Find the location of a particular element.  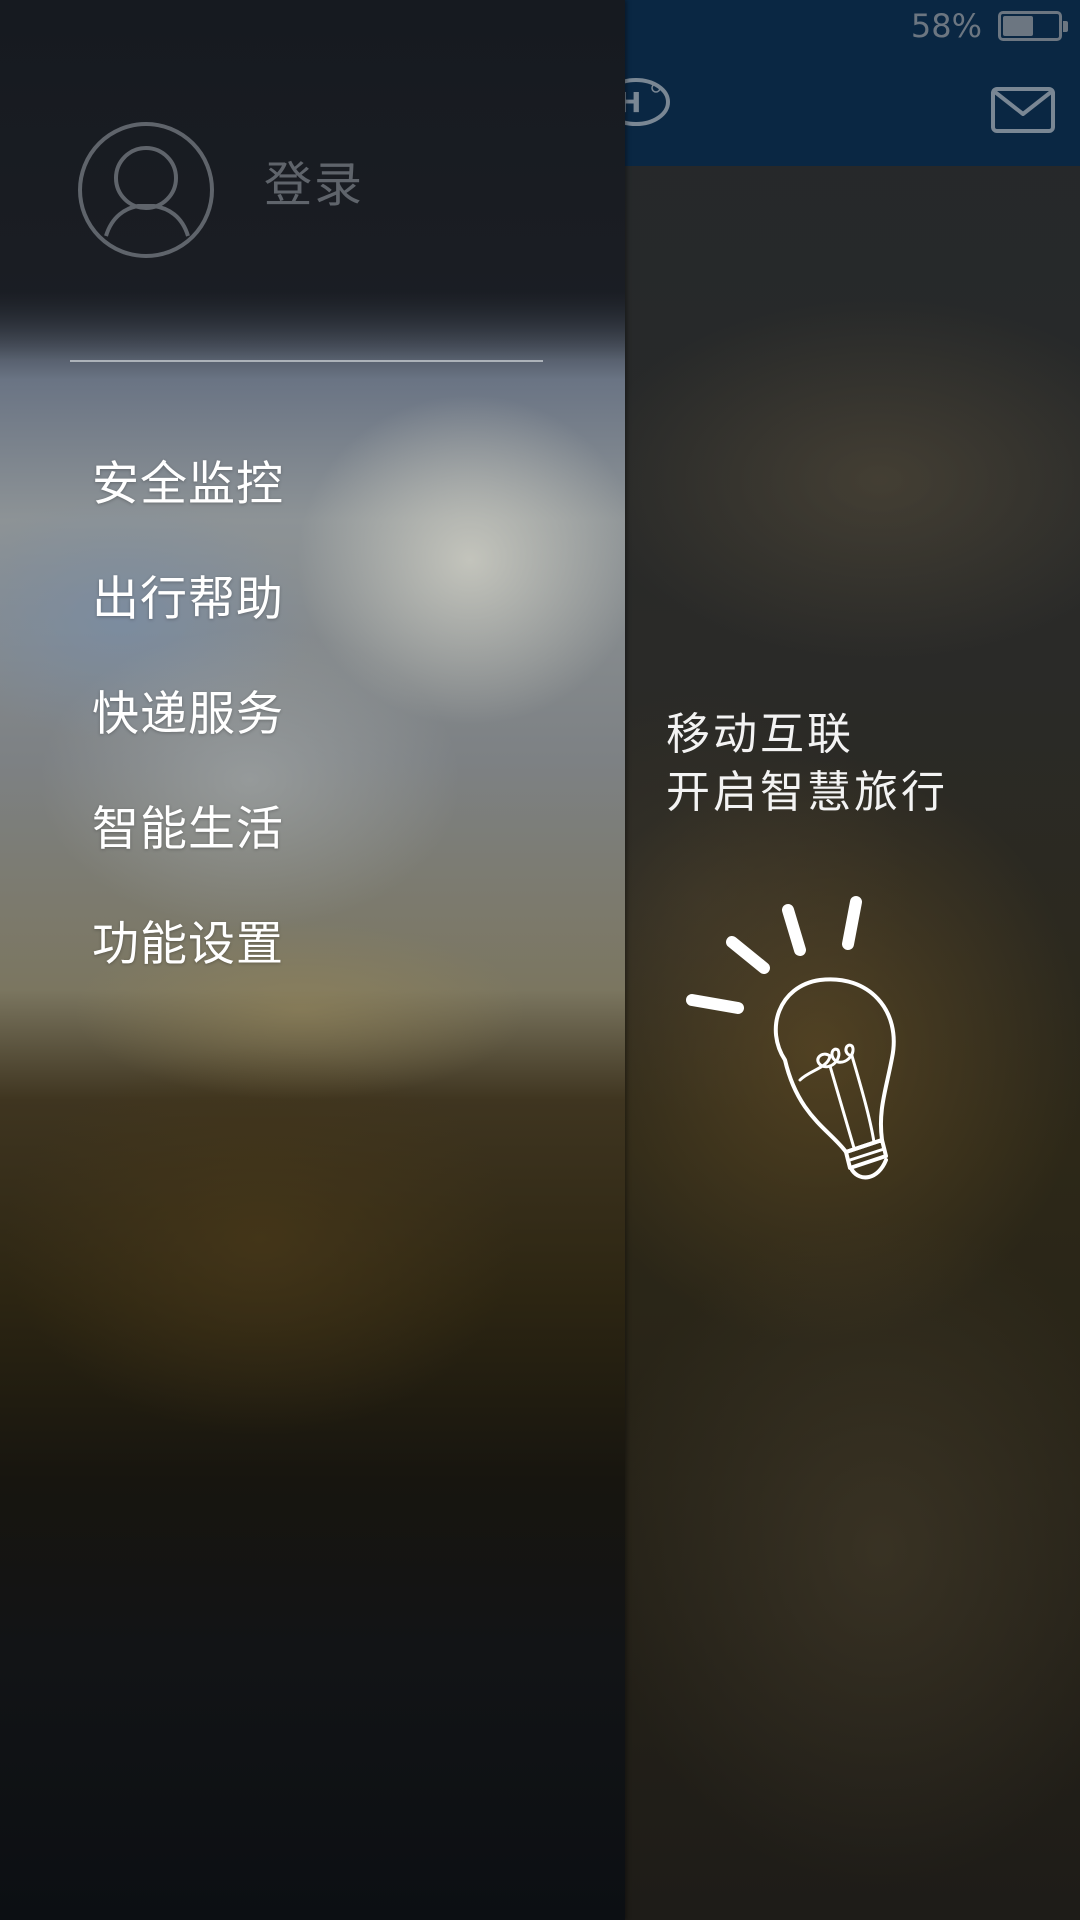

drawer-menu: 安全监控 出行帮助 快递服务 智能生活 功能设置 is located at coordinates (188, 737).